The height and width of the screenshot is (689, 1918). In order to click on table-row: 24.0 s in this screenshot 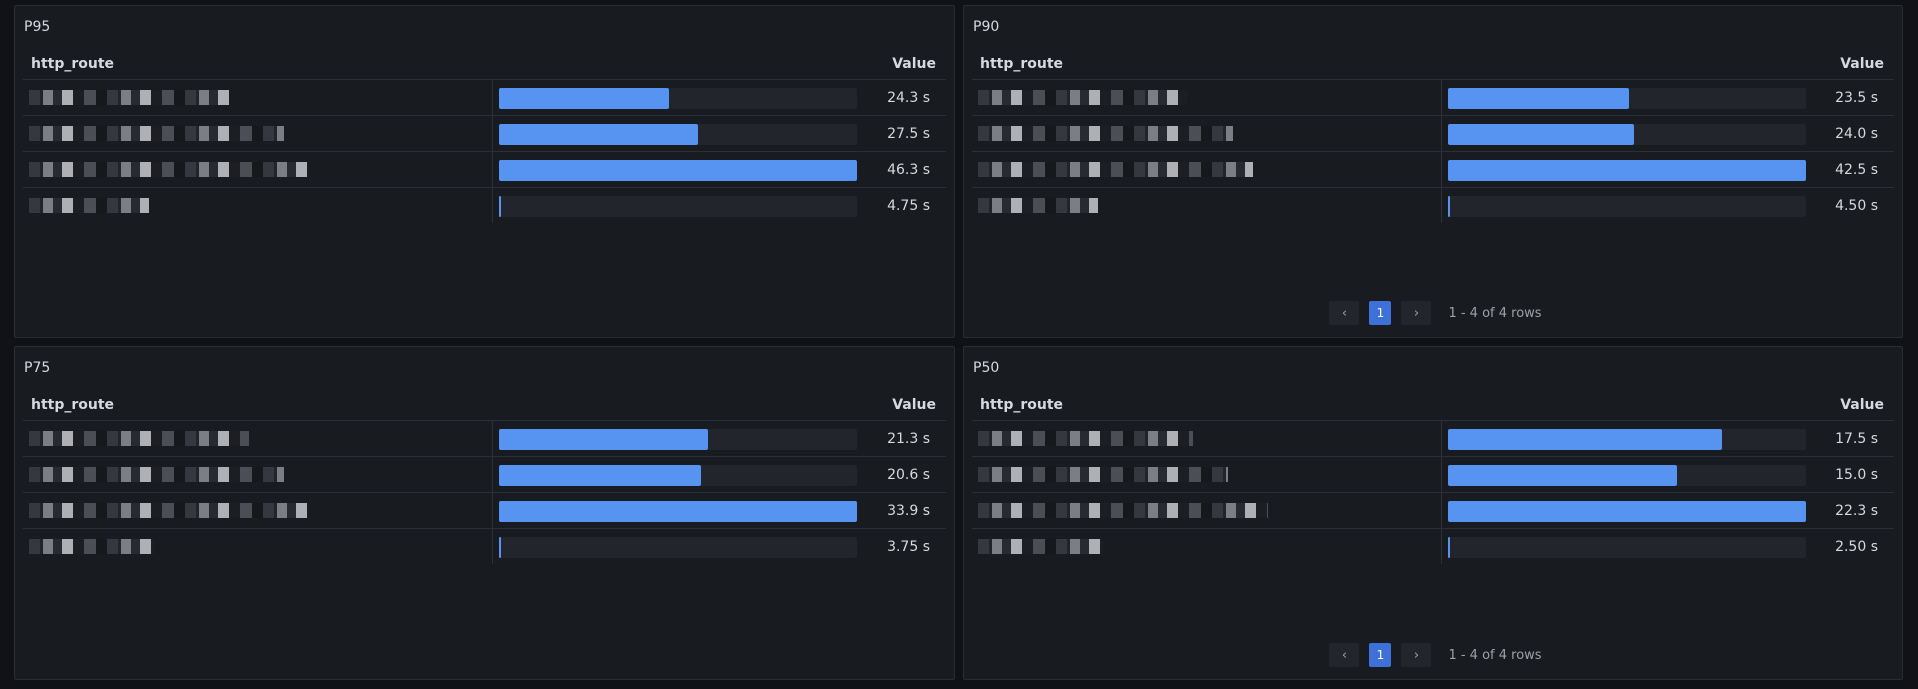, I will do `click(1433, 134)`.